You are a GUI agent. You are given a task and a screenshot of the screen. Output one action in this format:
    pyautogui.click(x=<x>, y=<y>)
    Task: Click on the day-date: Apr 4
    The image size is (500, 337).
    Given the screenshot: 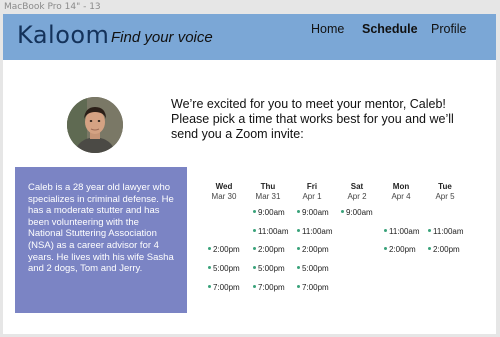 What is the action you would take?
    pyautogui.click(x=401, y=196)
    